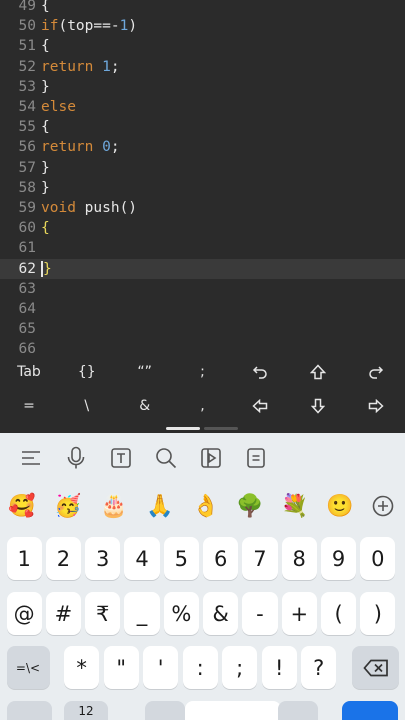 The image size is (405, 720). What do you see at coordinates (221, 428) in the screenshot?
I see `pager-indicator` at bounding box center [221, 428].